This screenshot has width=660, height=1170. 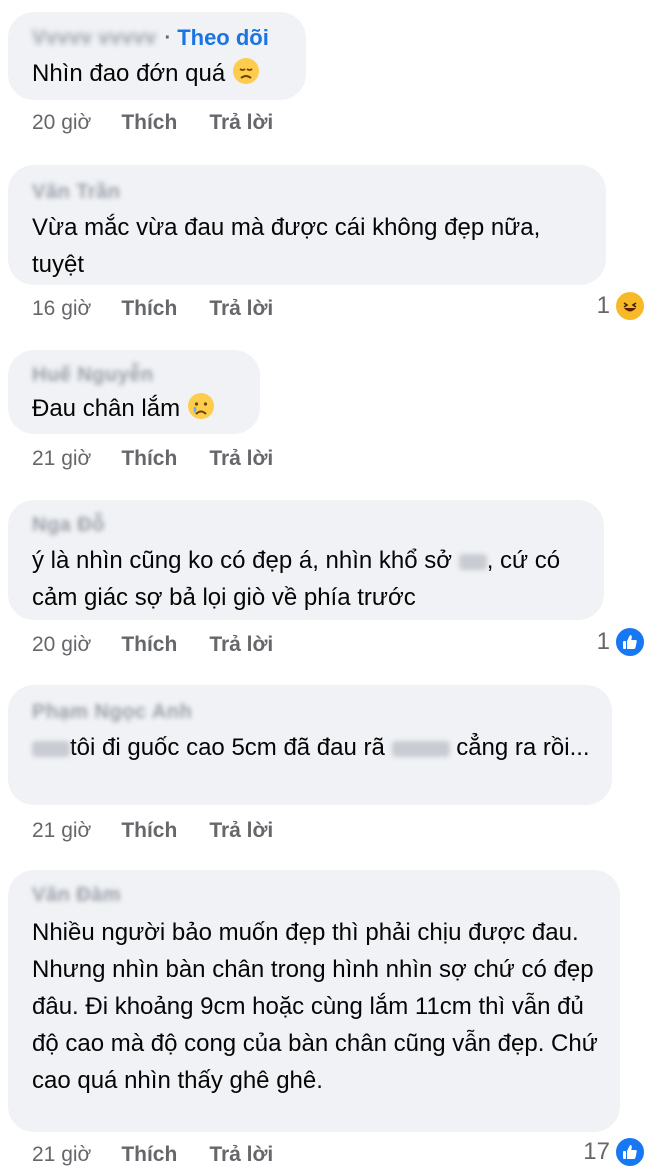 I want to click on comment-text-content: tôi đi guốc cao 5cm đã đau rã, so click(x=227, y=747).